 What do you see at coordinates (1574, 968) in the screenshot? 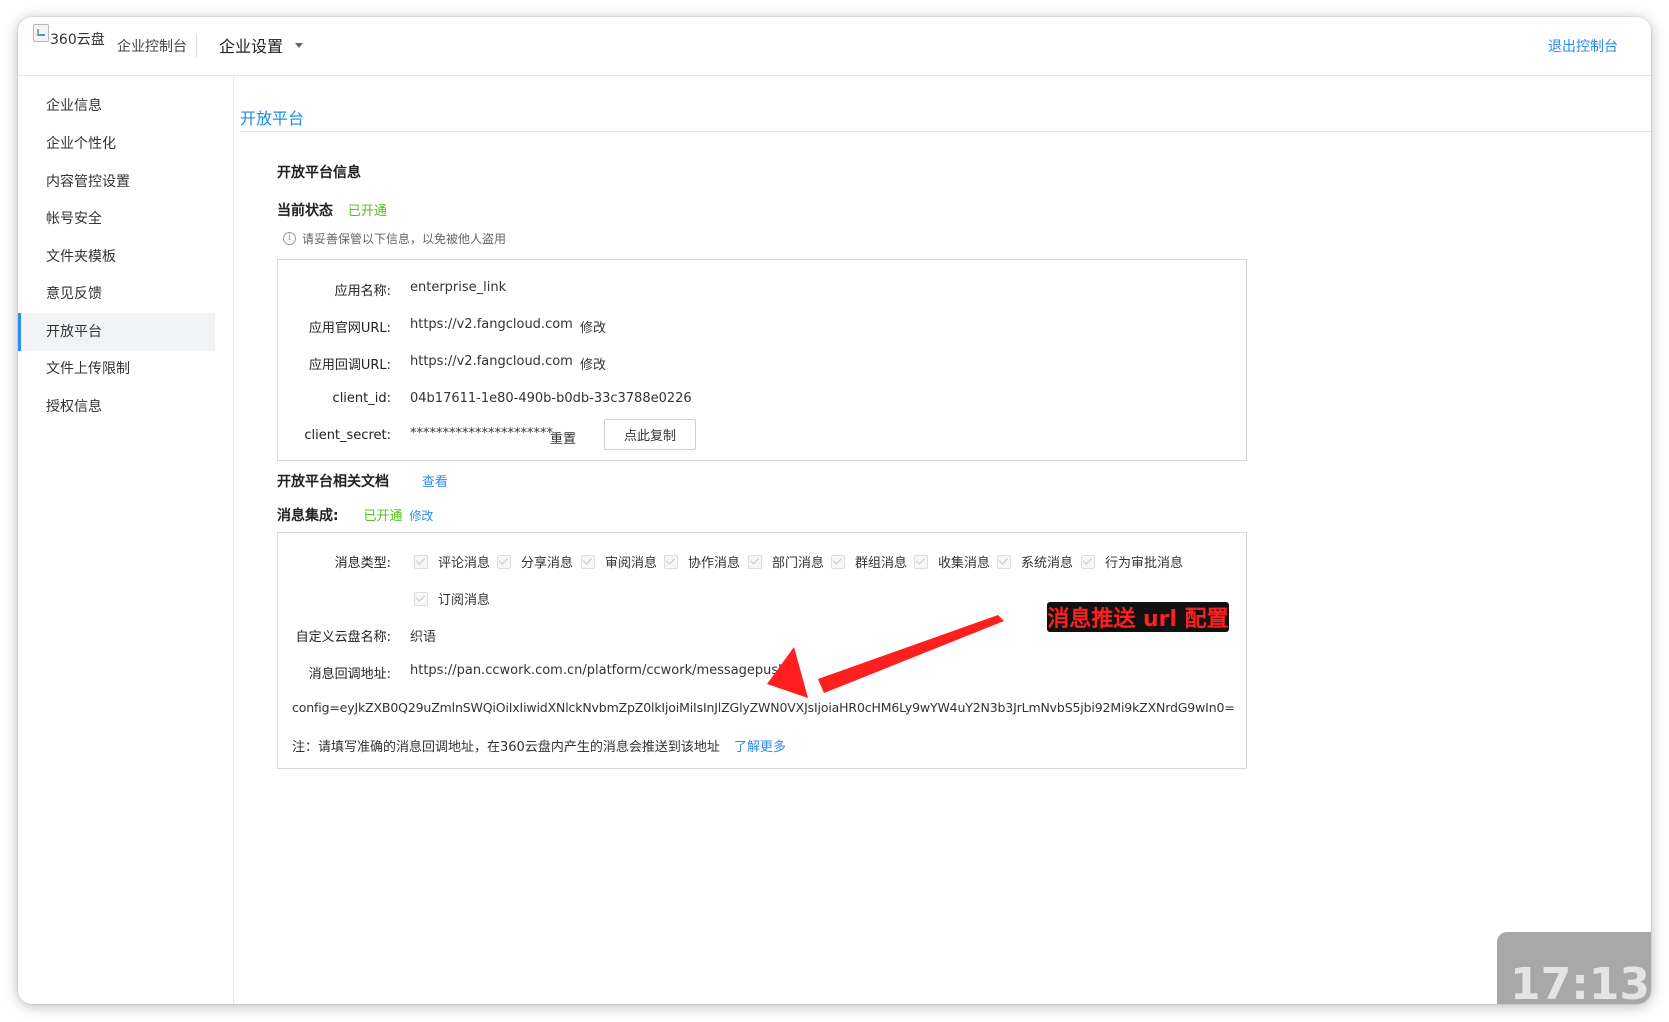
I see `timer-overlay: 17:13` at bounding box center [1574, 968].